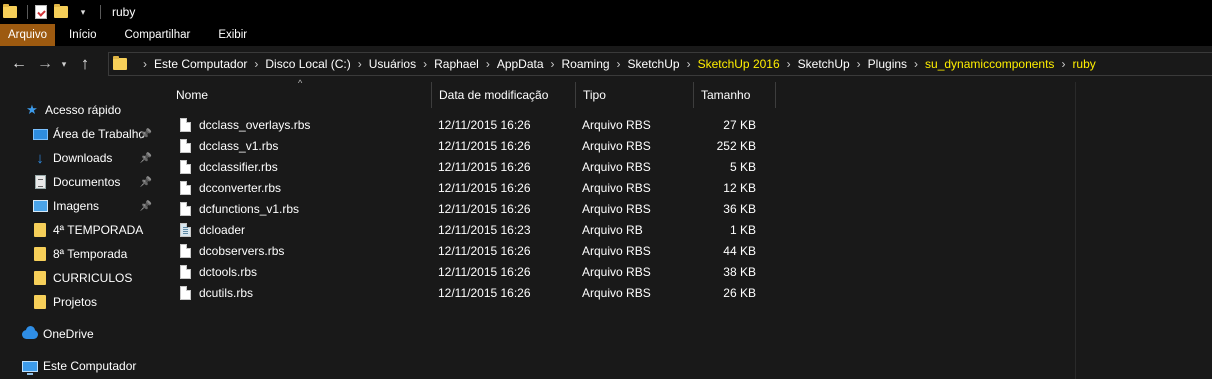  What do you see at coordinates (79, 302) in the screenshot?
I see `nav-item: Projetos` at bounding box center [79, 302].